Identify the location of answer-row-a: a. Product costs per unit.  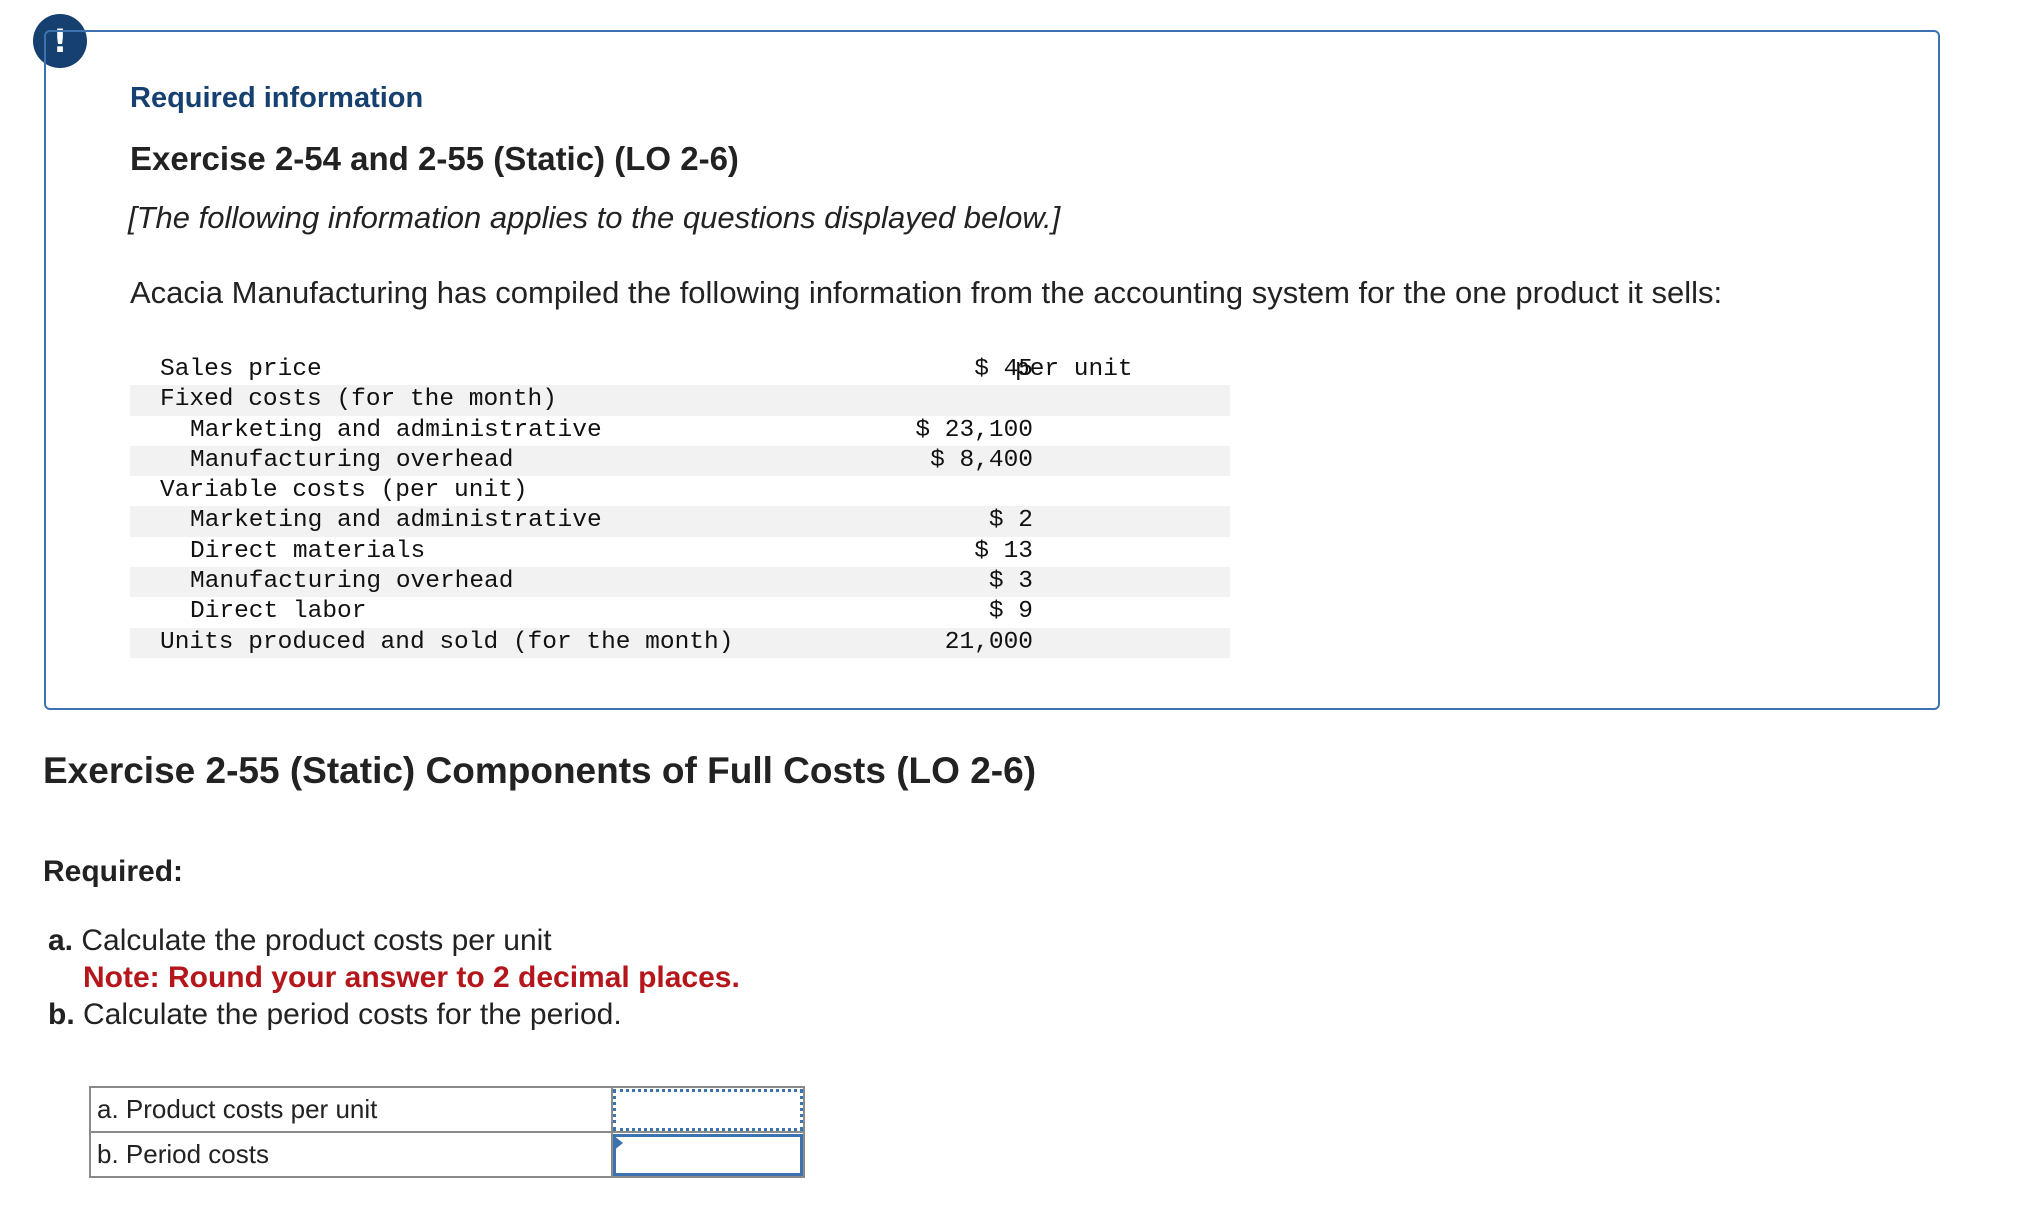
(447, 1109).